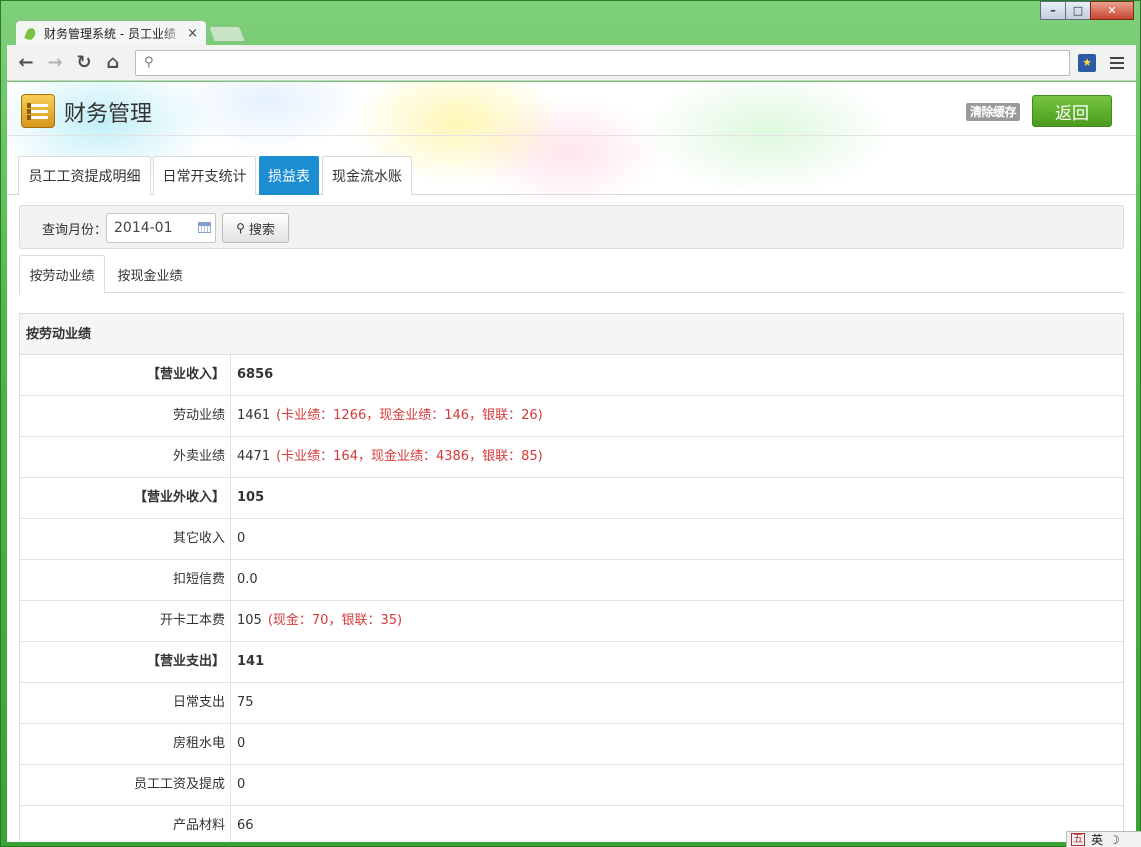 This screenshot has height=847, width=1141. I want to click on url-input, so click(610, 62).